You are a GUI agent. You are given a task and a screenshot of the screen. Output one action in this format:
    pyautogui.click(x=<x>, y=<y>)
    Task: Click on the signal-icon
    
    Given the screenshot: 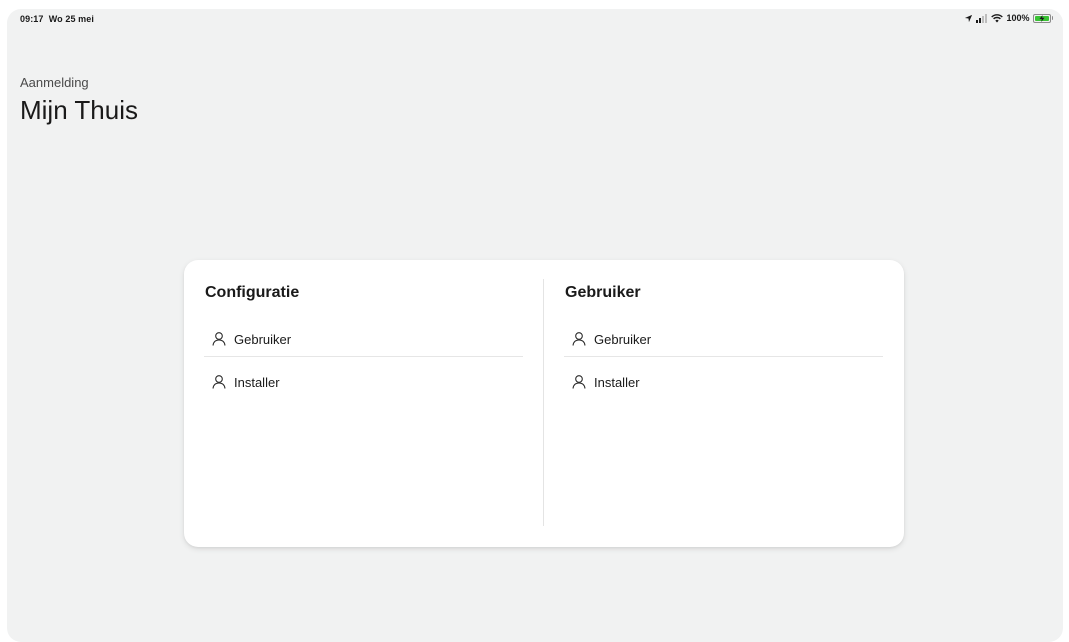 What is the action you would take?
    pyautogui.click(x=982, y=18)
    